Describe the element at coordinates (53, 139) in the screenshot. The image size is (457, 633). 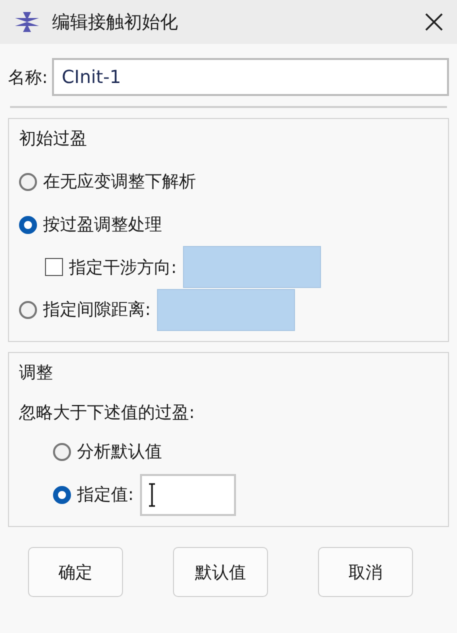
I see `group-title: 初始过盈` at that location.